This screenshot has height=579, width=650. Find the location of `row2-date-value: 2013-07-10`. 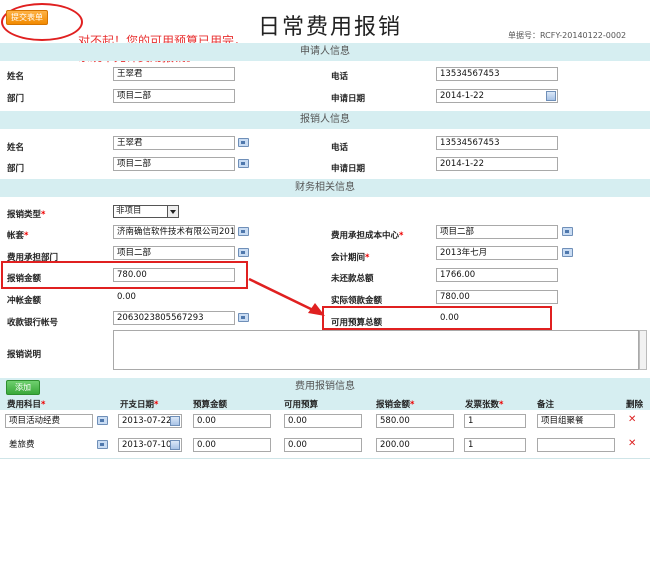

row2-date-value: 2013-07-10 is located at coordinates (147, 445).